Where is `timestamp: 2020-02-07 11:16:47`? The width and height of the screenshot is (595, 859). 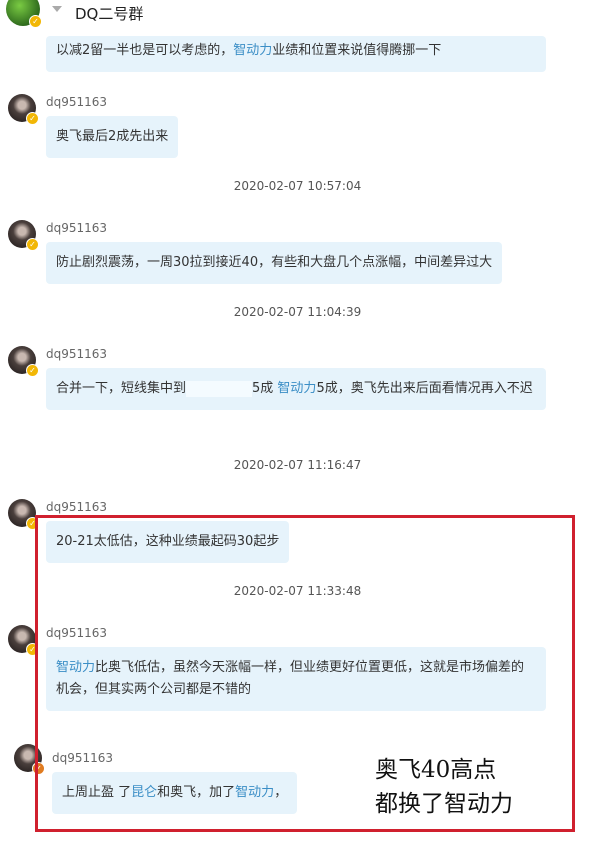 timestamp: 2020-02-07 11:16:47 is located at coordinates (297, 465).